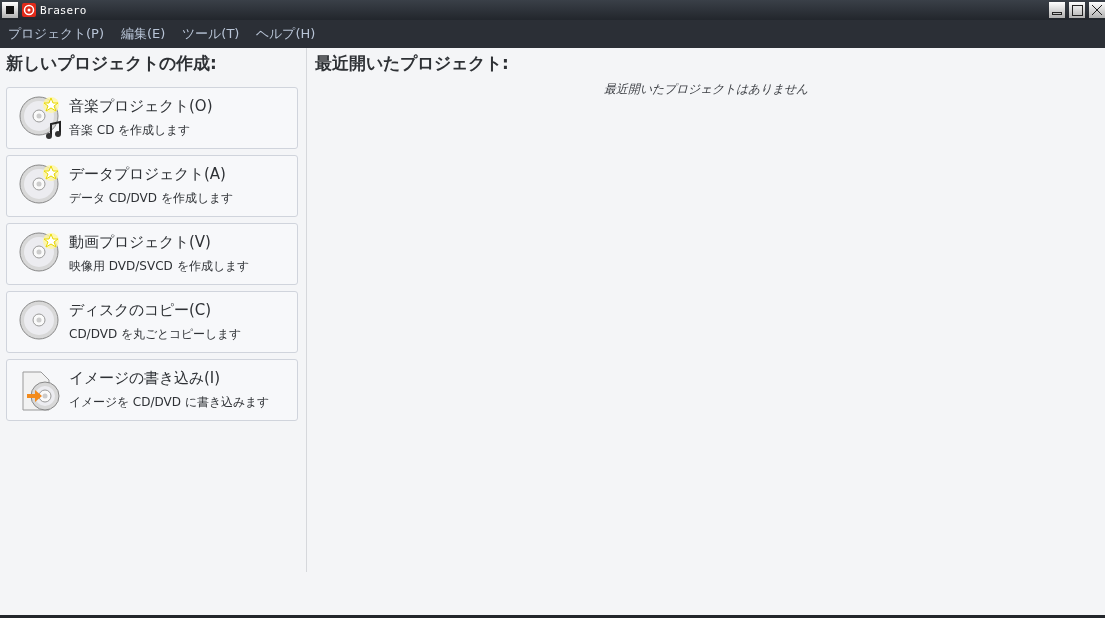  What do you see at coordinates (1057, 10) in the screenshot?
I see `minimize-button` at bounding box center [1057, 10].